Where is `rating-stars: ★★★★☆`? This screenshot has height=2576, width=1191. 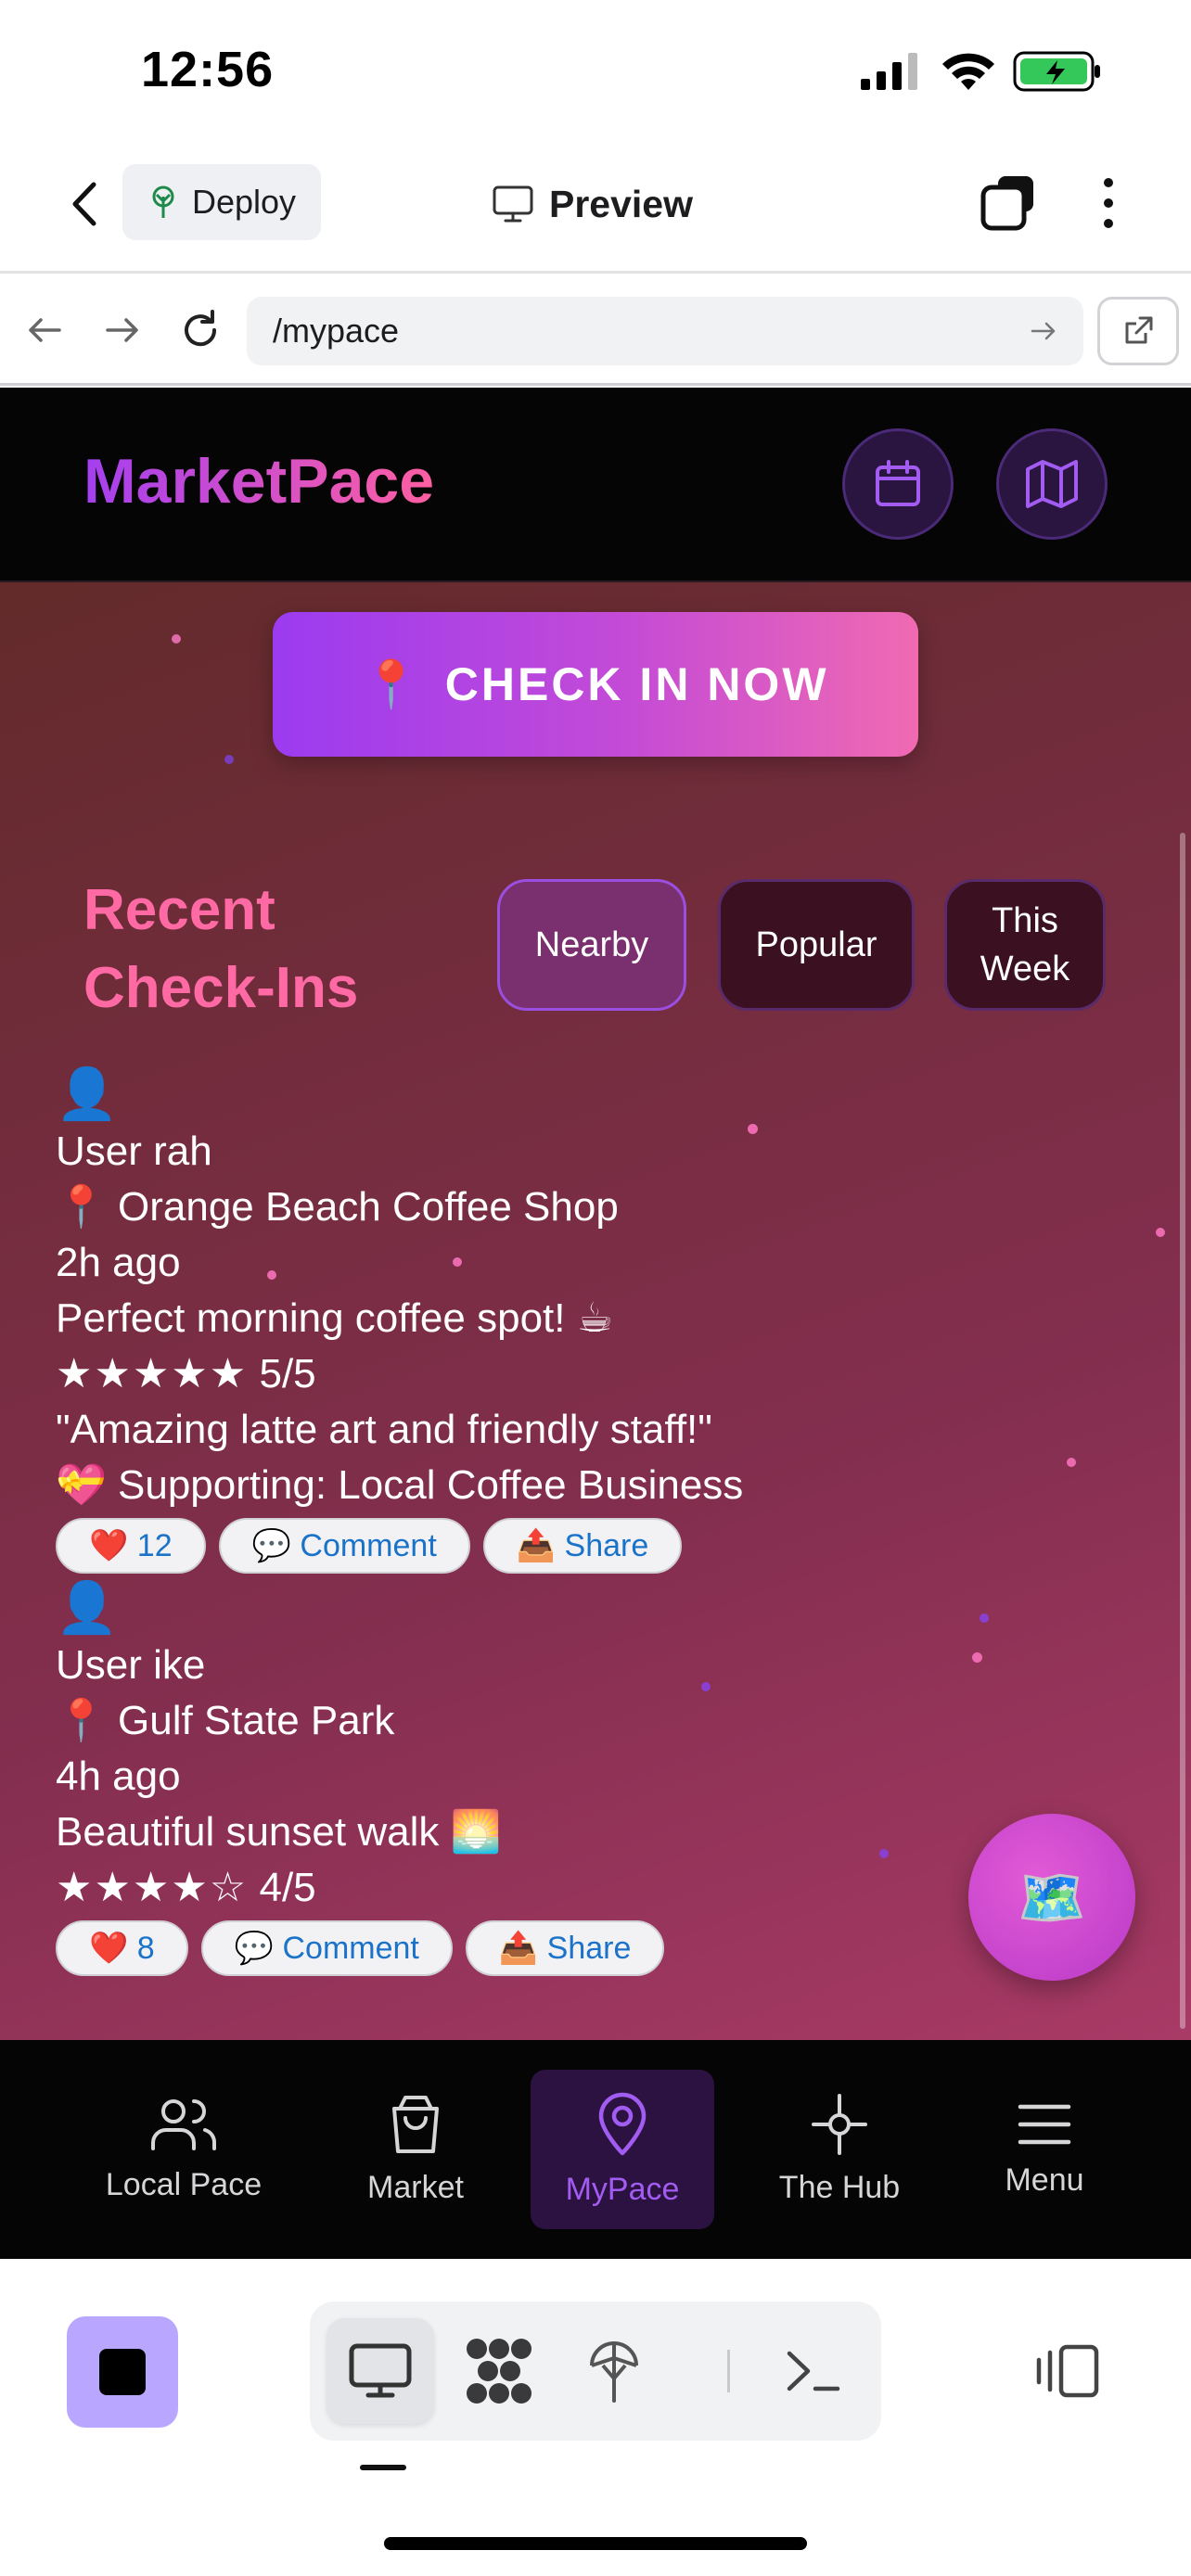
rating-stars: ★★★★☆ is located at coordinates (152, 1887).